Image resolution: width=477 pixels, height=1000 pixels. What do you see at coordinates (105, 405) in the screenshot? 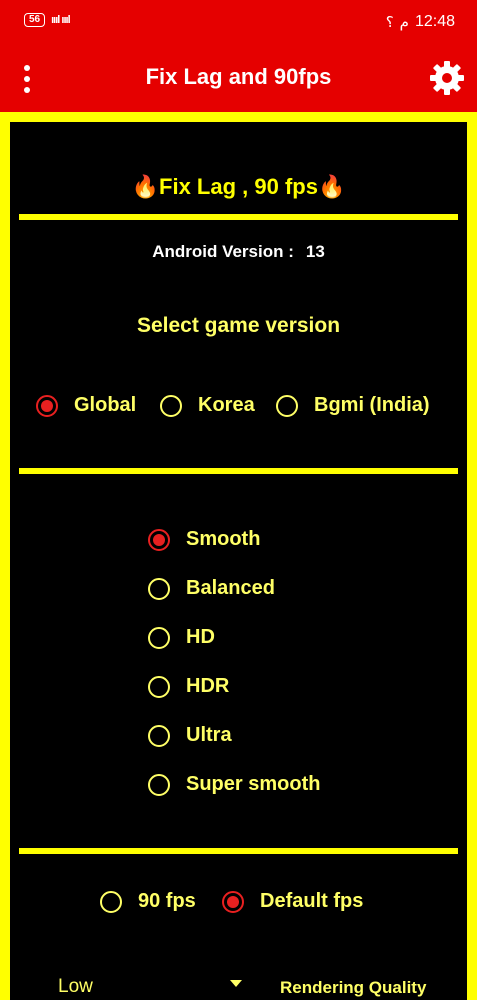
I see `radio-label: Global` at bounding box center [105, 405].